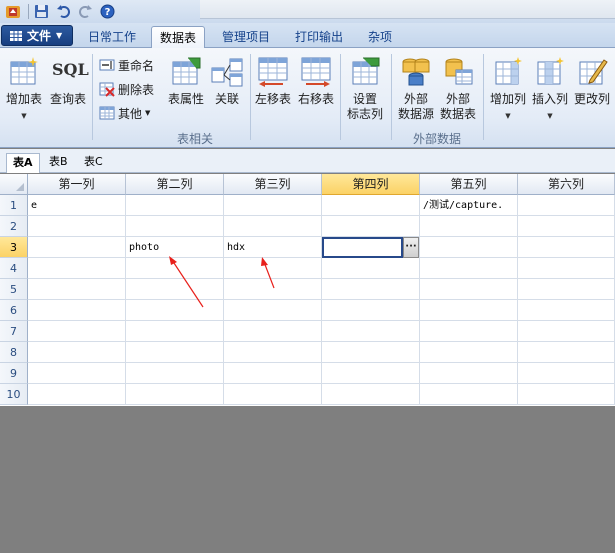 Image resolution: width=615 pixels, height=553 pixels. Describe the element at coordinates (14, 268) in the screenshot. I see `row-header: 4` at that location.